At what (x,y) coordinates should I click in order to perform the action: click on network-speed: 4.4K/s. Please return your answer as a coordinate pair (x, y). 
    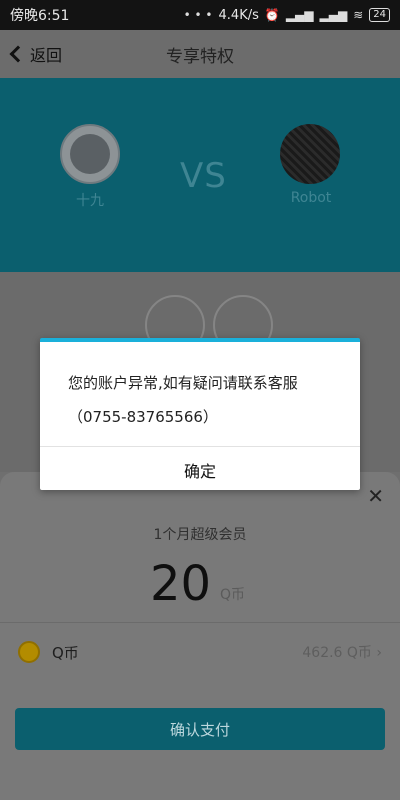
    Looking at the image, I should click on (238, 15).